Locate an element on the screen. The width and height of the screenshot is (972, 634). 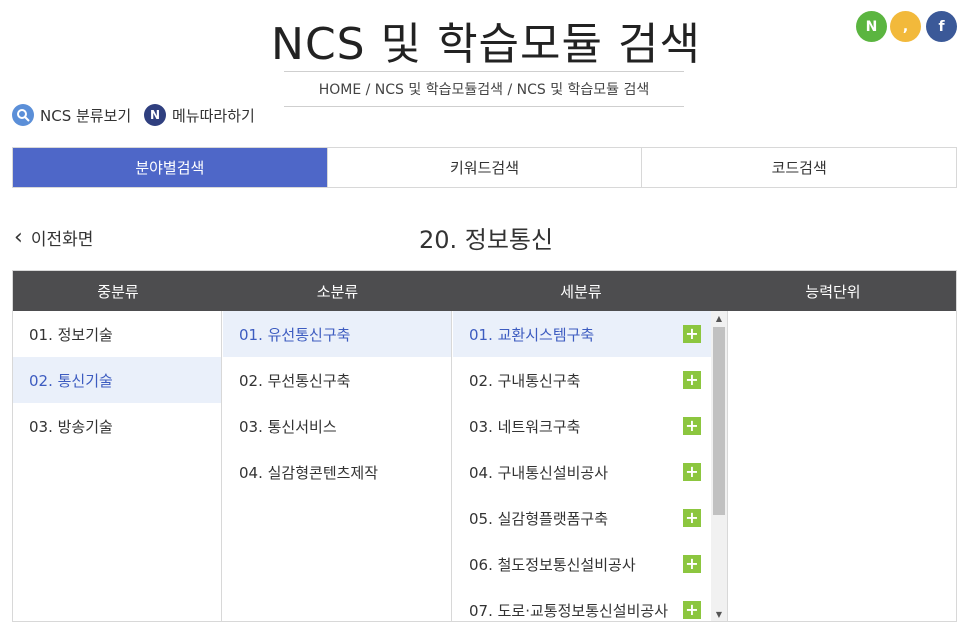
search-tabs: 분야별검색 키워드검색 코드검색 is located at coordinates (484, 167).